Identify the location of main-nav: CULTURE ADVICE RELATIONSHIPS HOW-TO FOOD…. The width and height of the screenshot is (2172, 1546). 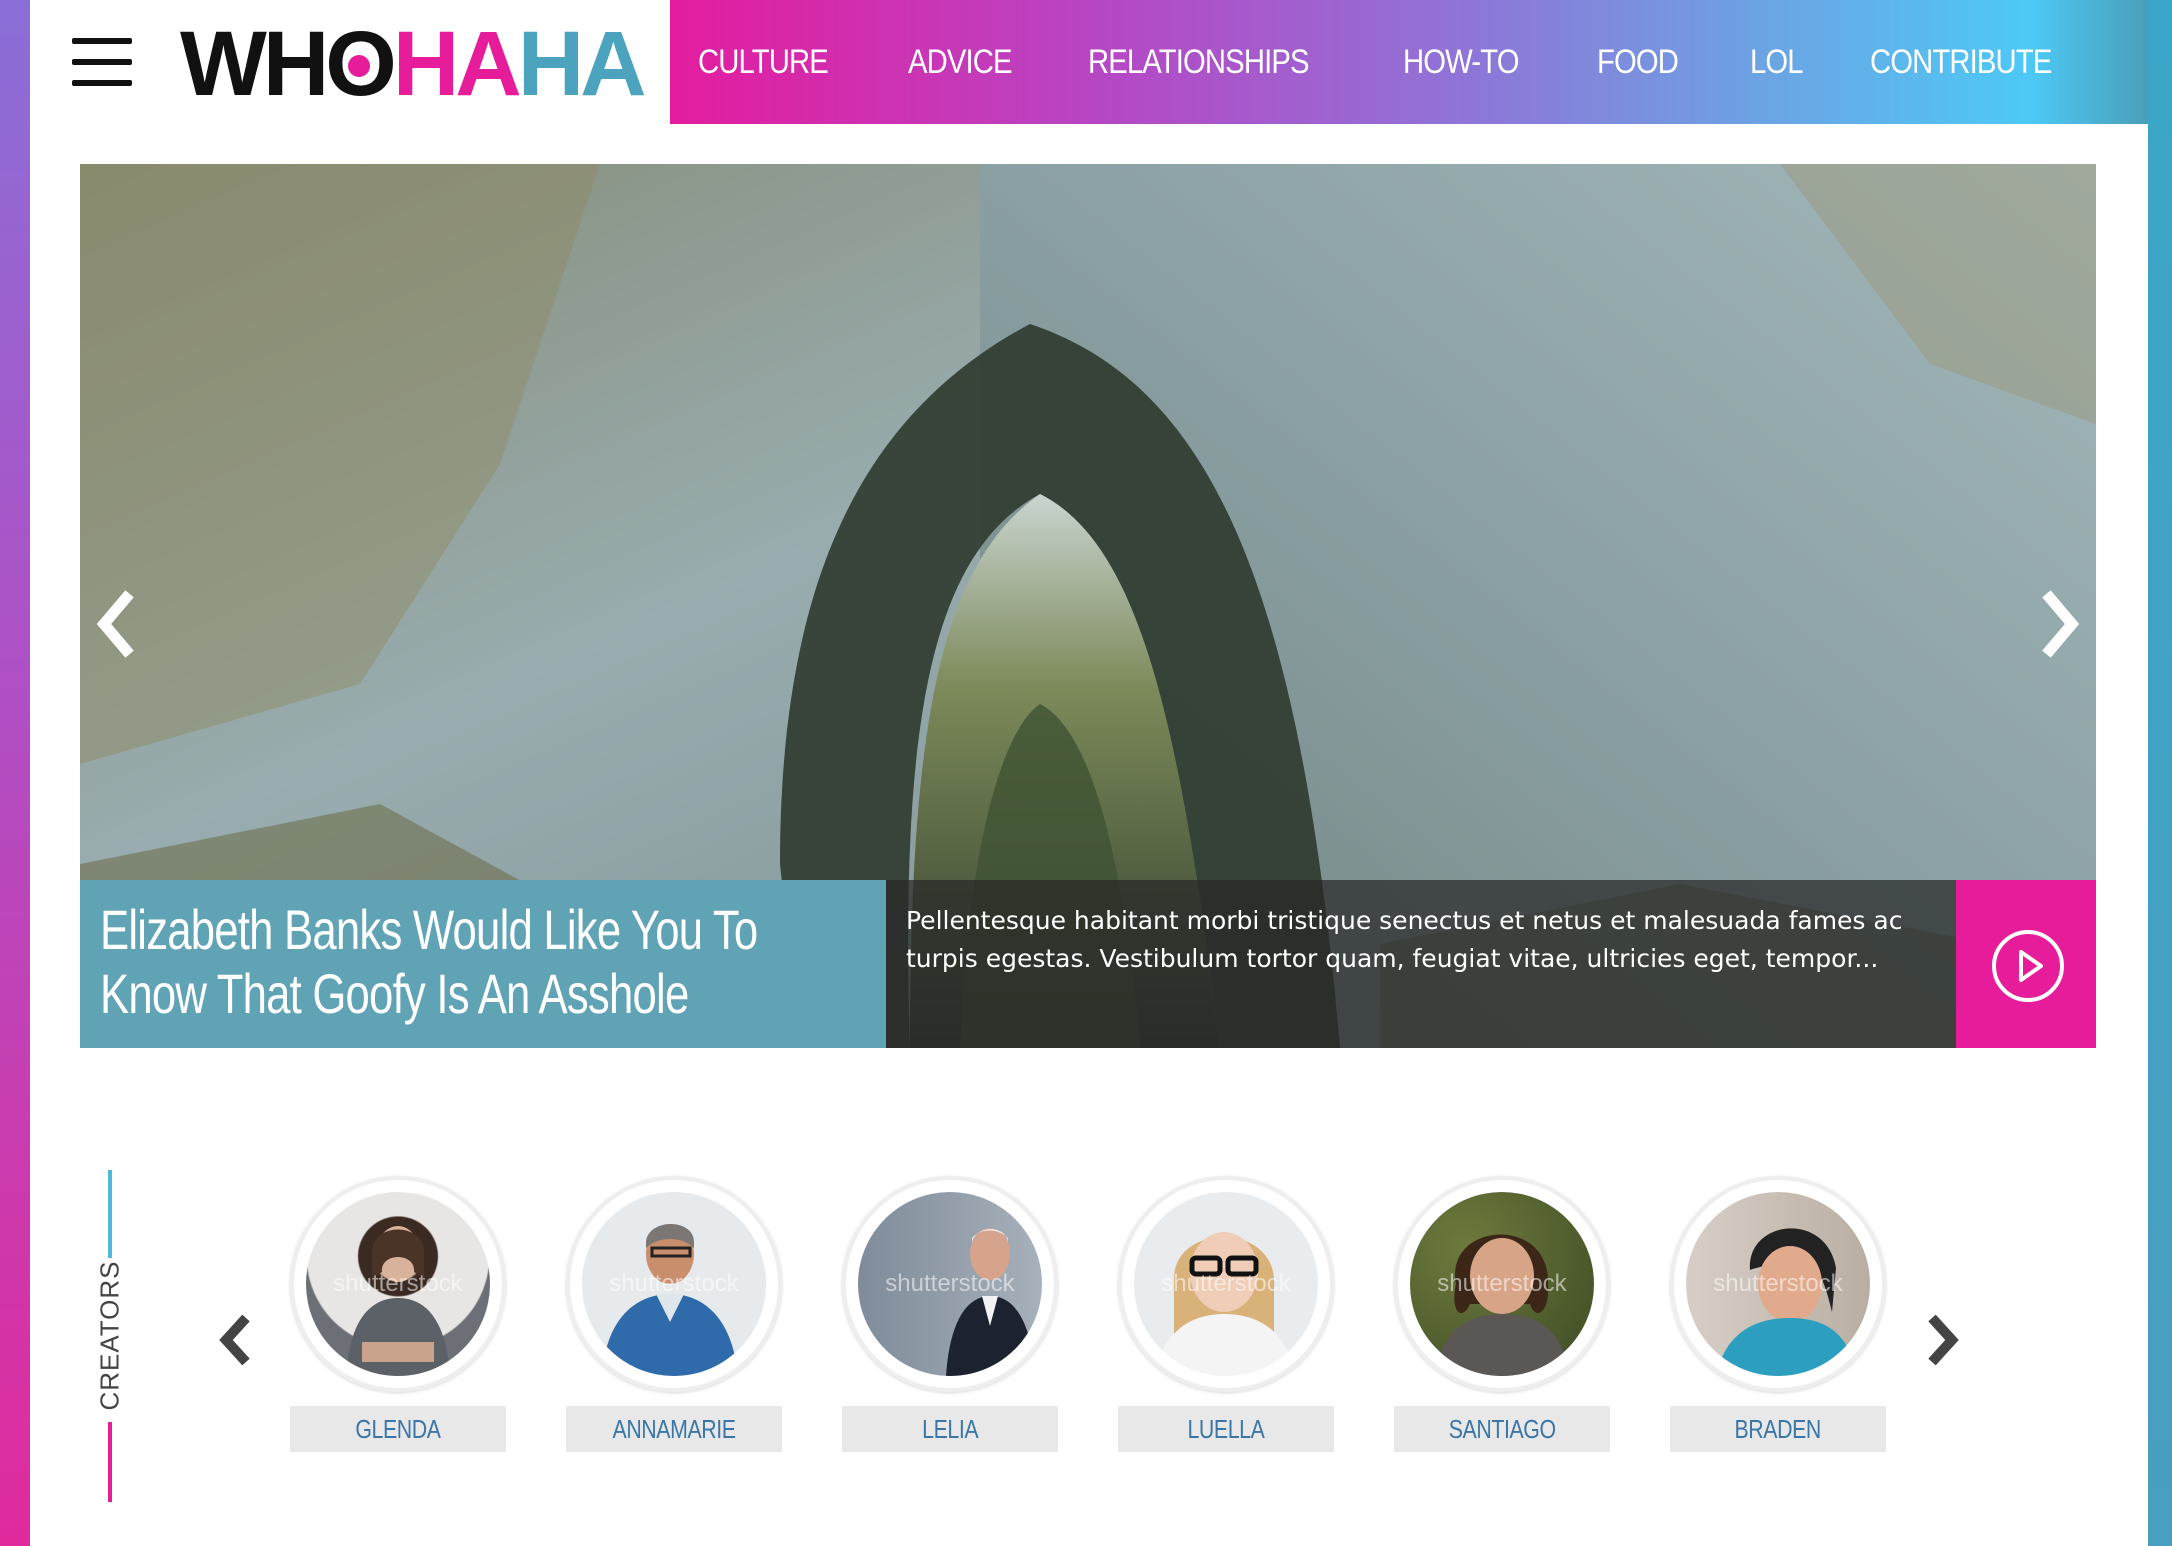
(1409, 62).